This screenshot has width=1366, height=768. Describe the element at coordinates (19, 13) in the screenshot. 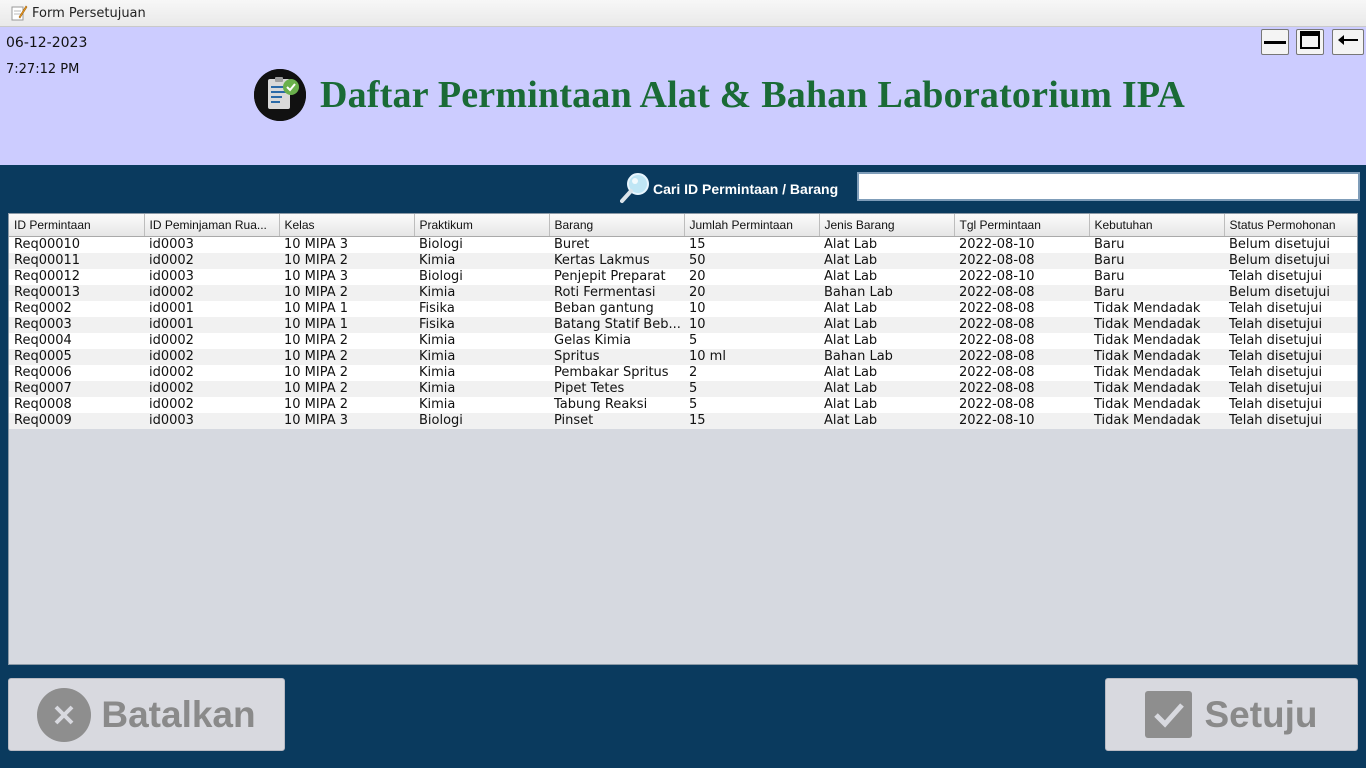

I see `app-form-icon` at that location.